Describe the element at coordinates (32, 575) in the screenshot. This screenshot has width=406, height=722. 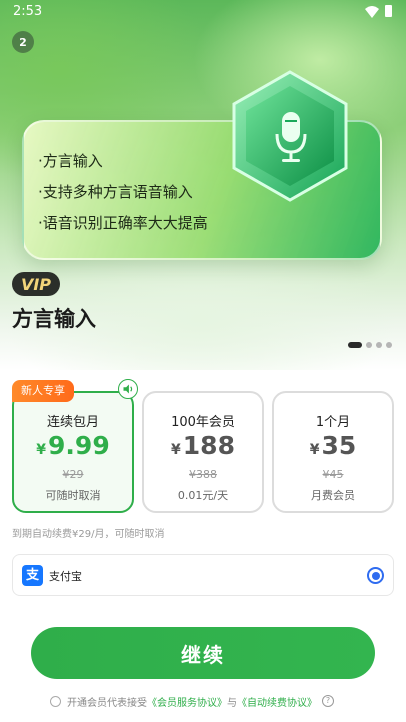
I see `alipay-icon: 支` at that location.